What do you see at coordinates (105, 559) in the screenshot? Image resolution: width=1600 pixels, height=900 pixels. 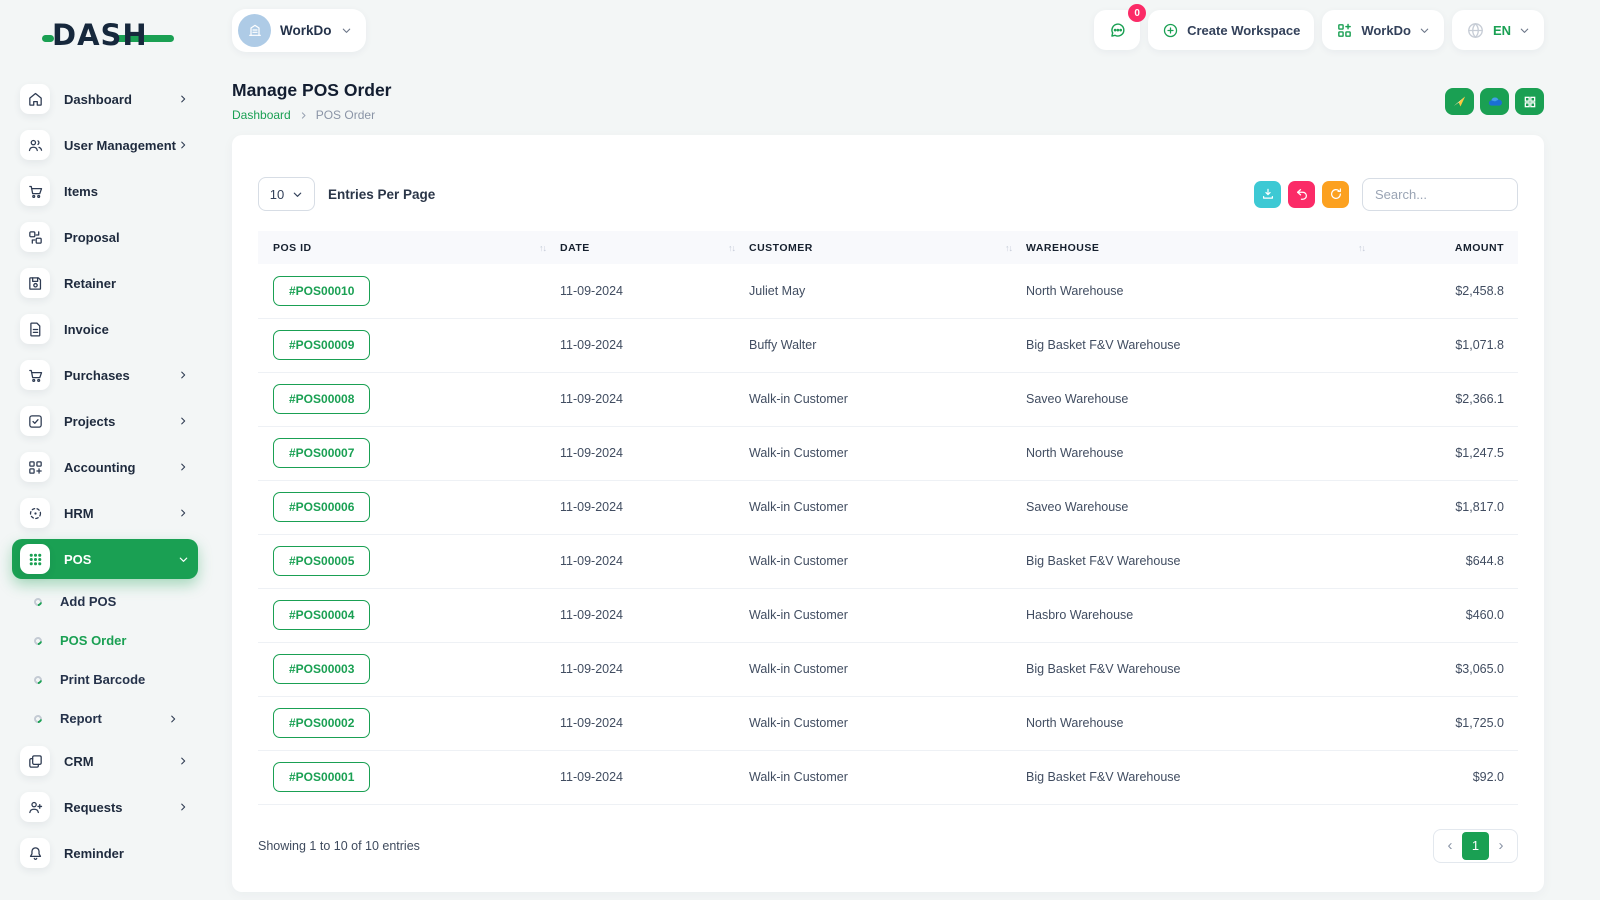 I see `sidebar-item-pos: POS` at bounding box center [105, 559].